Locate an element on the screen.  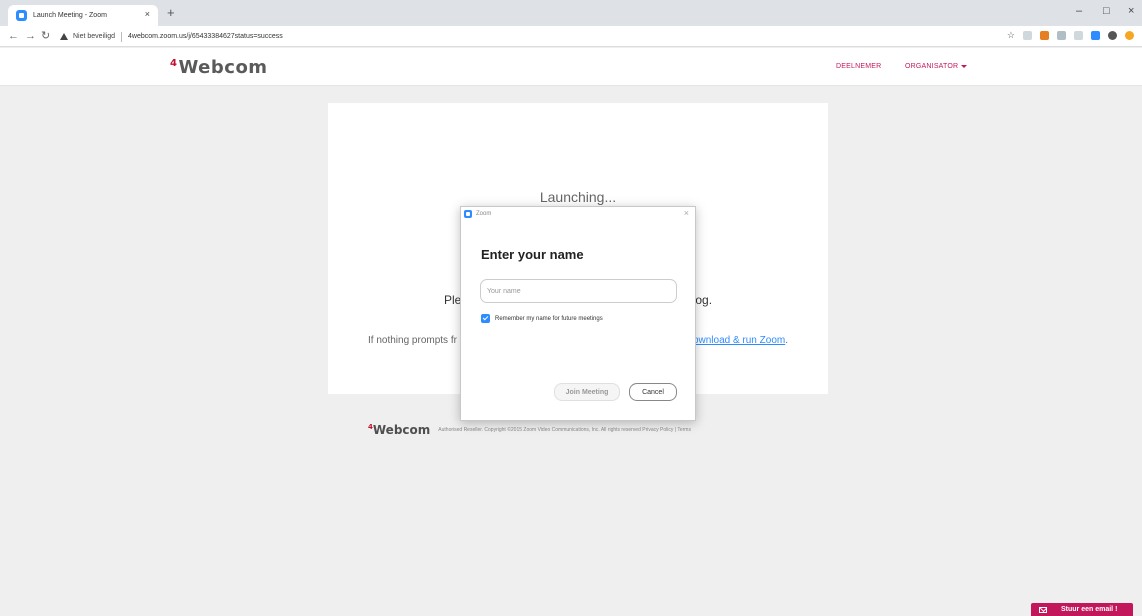
zoom-favicon-icon is located at coordinates (21, 15).